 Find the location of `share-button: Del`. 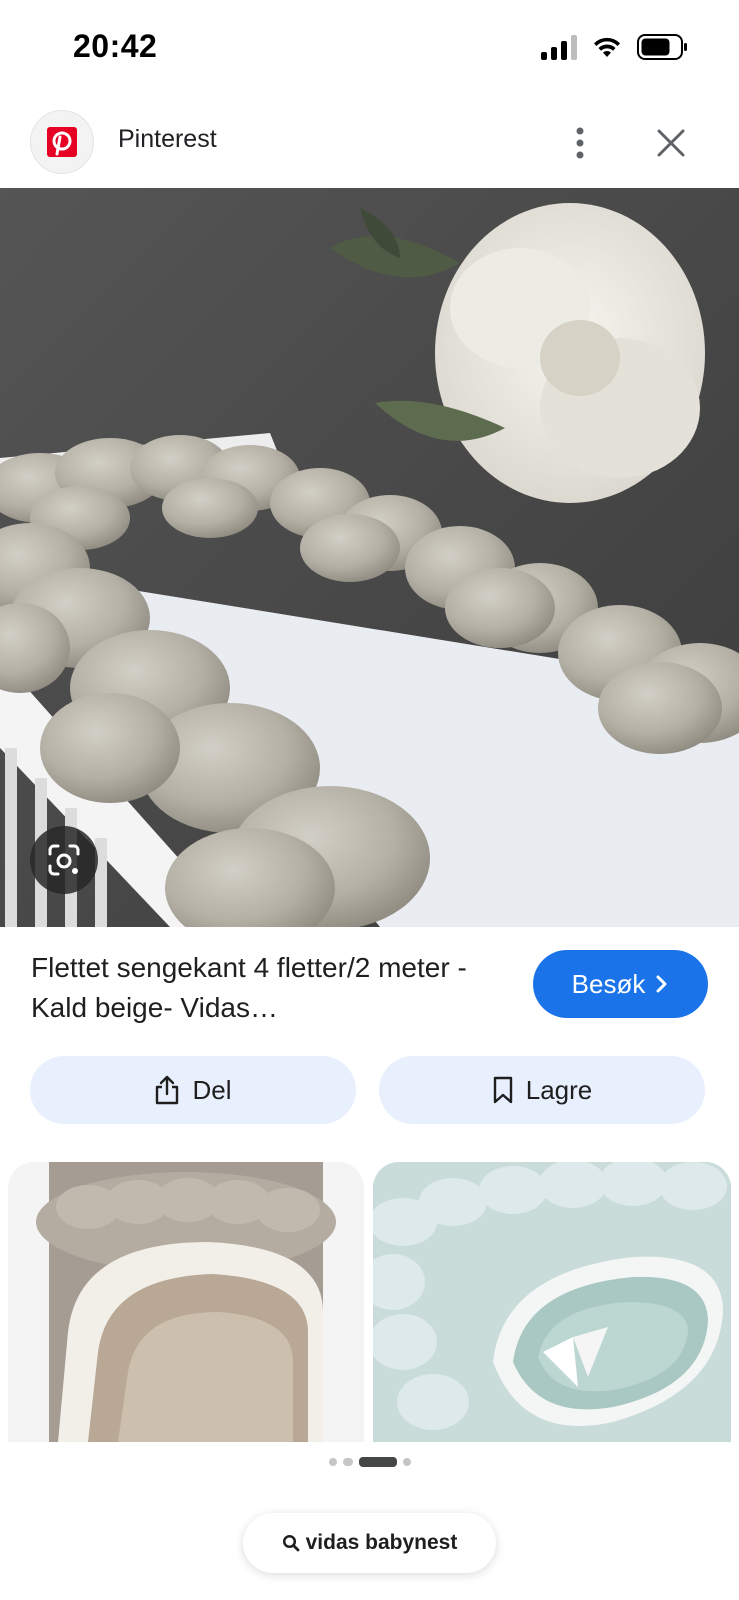

share-button: Del is located at coordinates (193, 1090).